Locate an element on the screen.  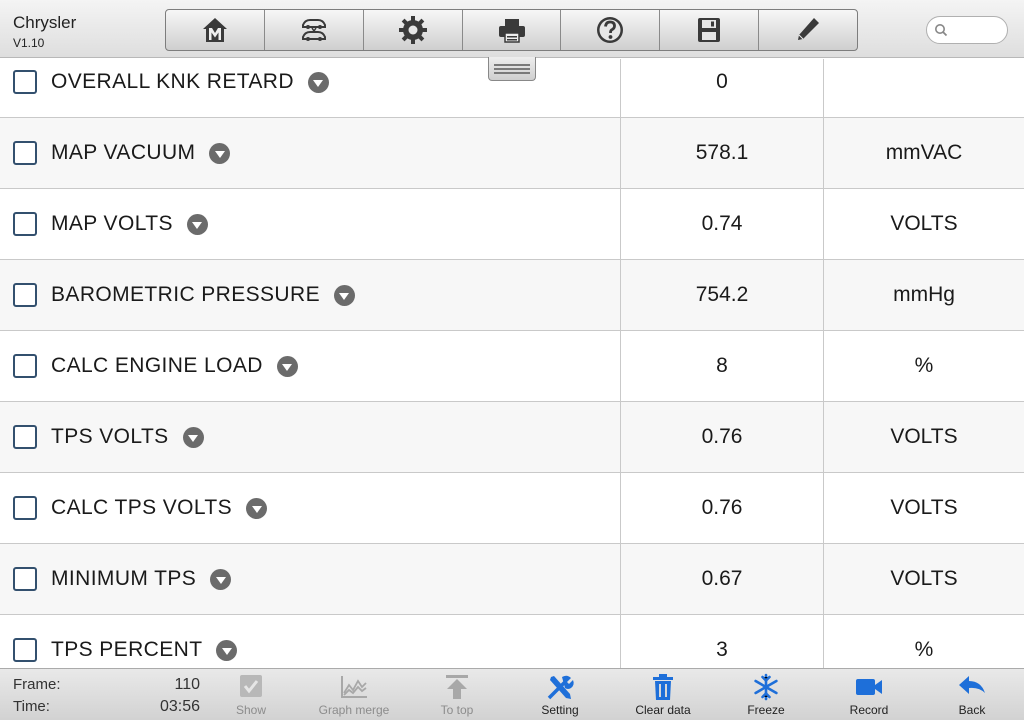
search-input is located at coordinates (977, 30).